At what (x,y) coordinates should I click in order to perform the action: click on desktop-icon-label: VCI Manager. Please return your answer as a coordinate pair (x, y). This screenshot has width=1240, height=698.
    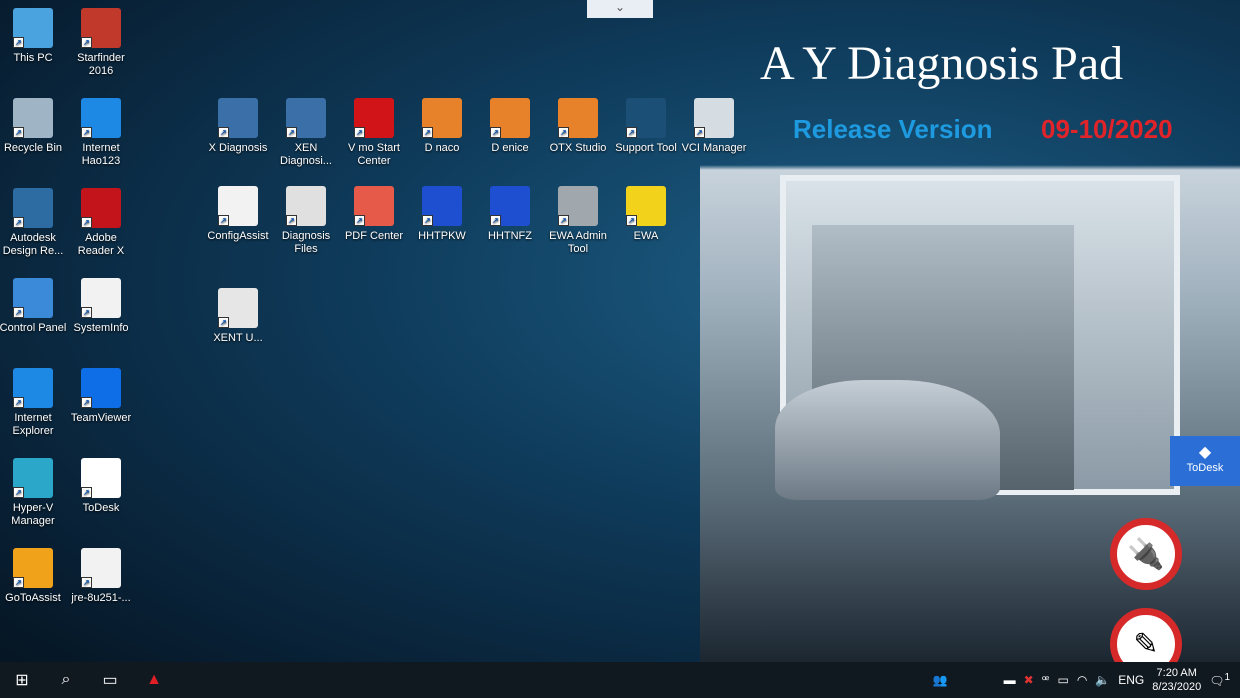
    Looking at the image, I should click on (714, 148).